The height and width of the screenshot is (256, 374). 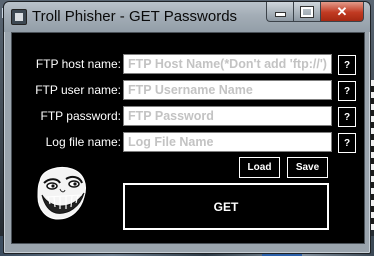 I want to click on ftp-password-help-button: ?, so click(x=347, y=117).